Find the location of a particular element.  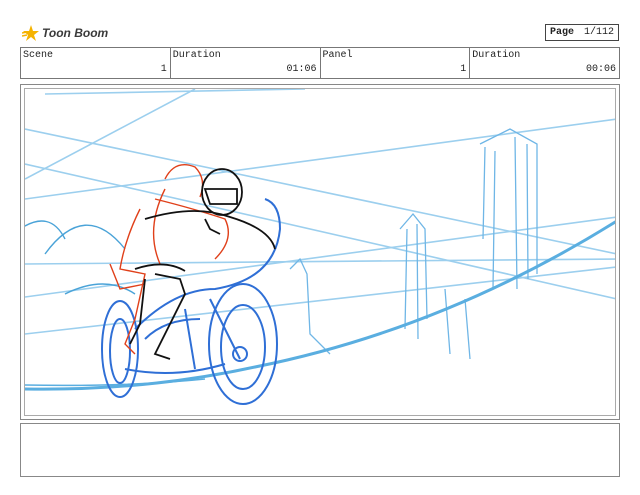

arches is located at coordinates (80, 257).